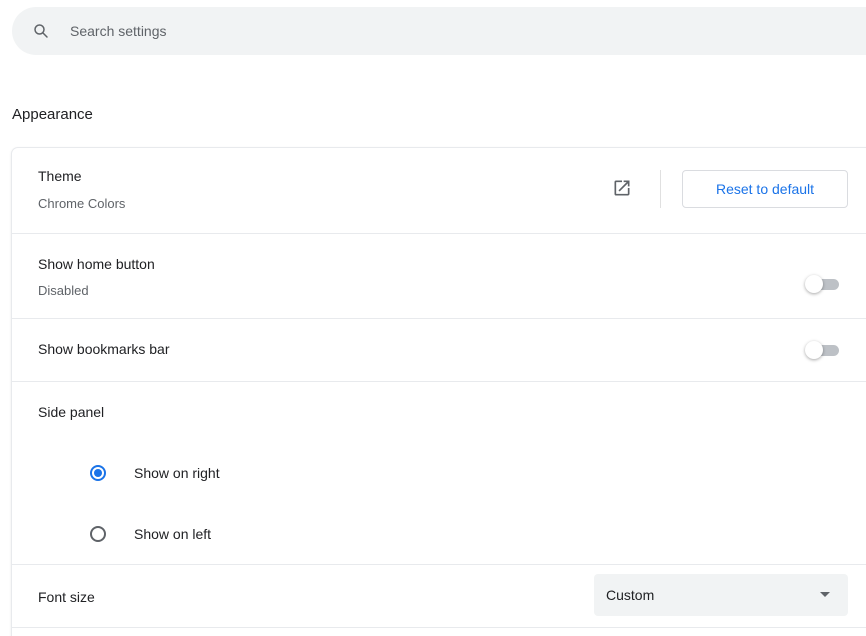 The width and height of the screenshot is (866, 636). What do you see at coordinates (622, 188) in the screenshot?
I see `open-in-new-icon` at bounding box center [622, 188].